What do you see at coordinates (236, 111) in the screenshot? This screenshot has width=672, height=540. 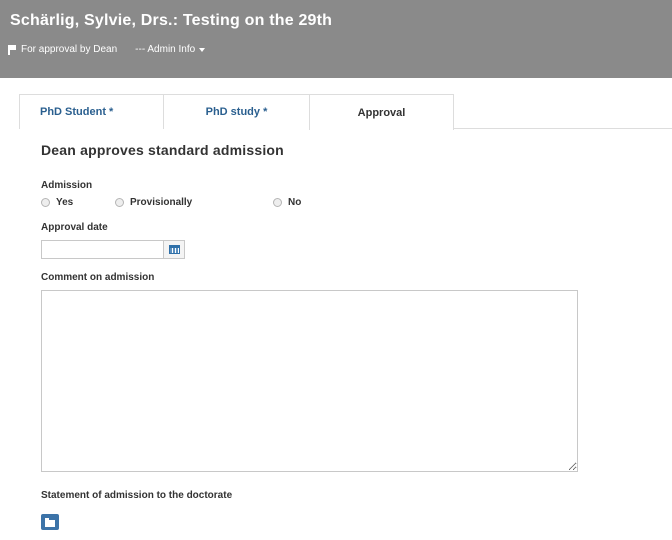 I see `tab-phd-study: PhD study *` at bounding box center [236, 111].